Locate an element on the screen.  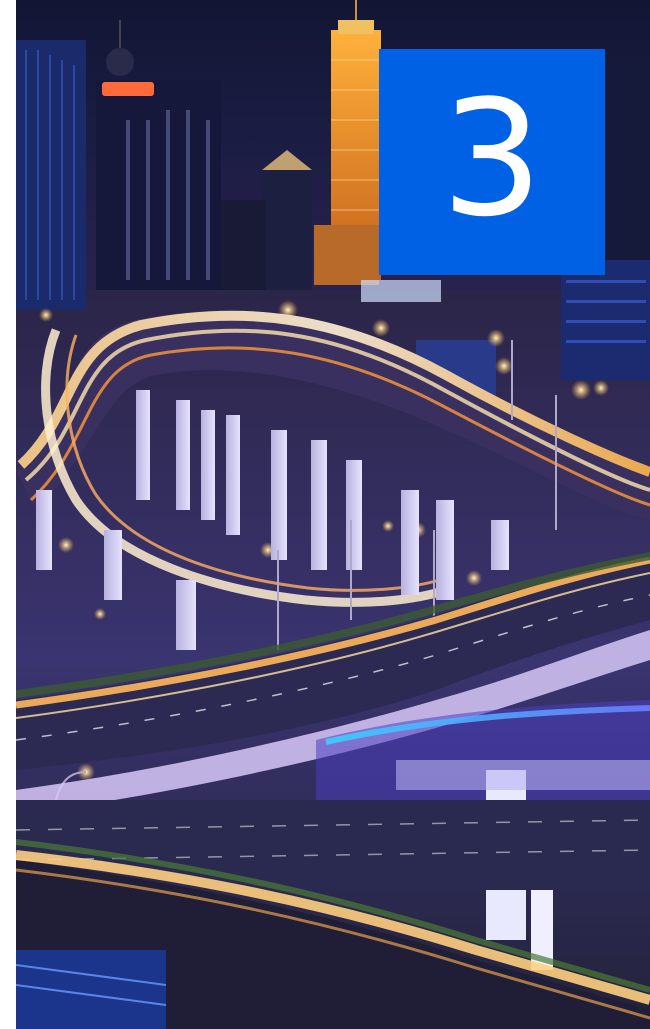
badge-number: 3 is located at coordinates (492, 158).